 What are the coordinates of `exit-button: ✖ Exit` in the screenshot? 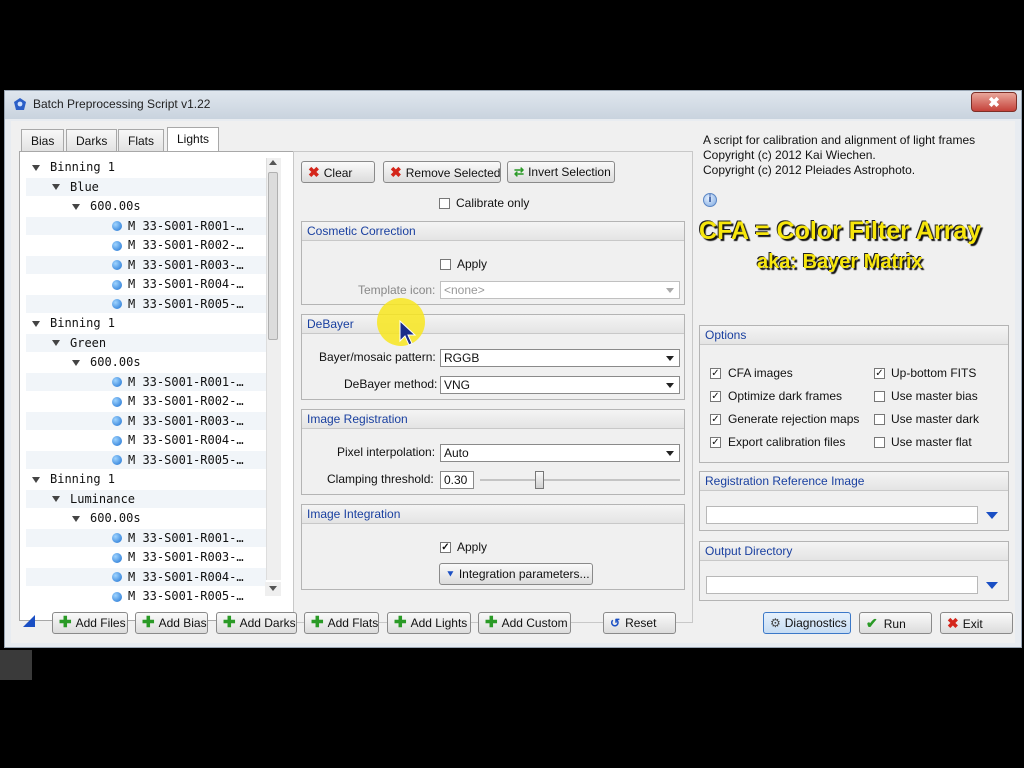 It's located at (976, 623).